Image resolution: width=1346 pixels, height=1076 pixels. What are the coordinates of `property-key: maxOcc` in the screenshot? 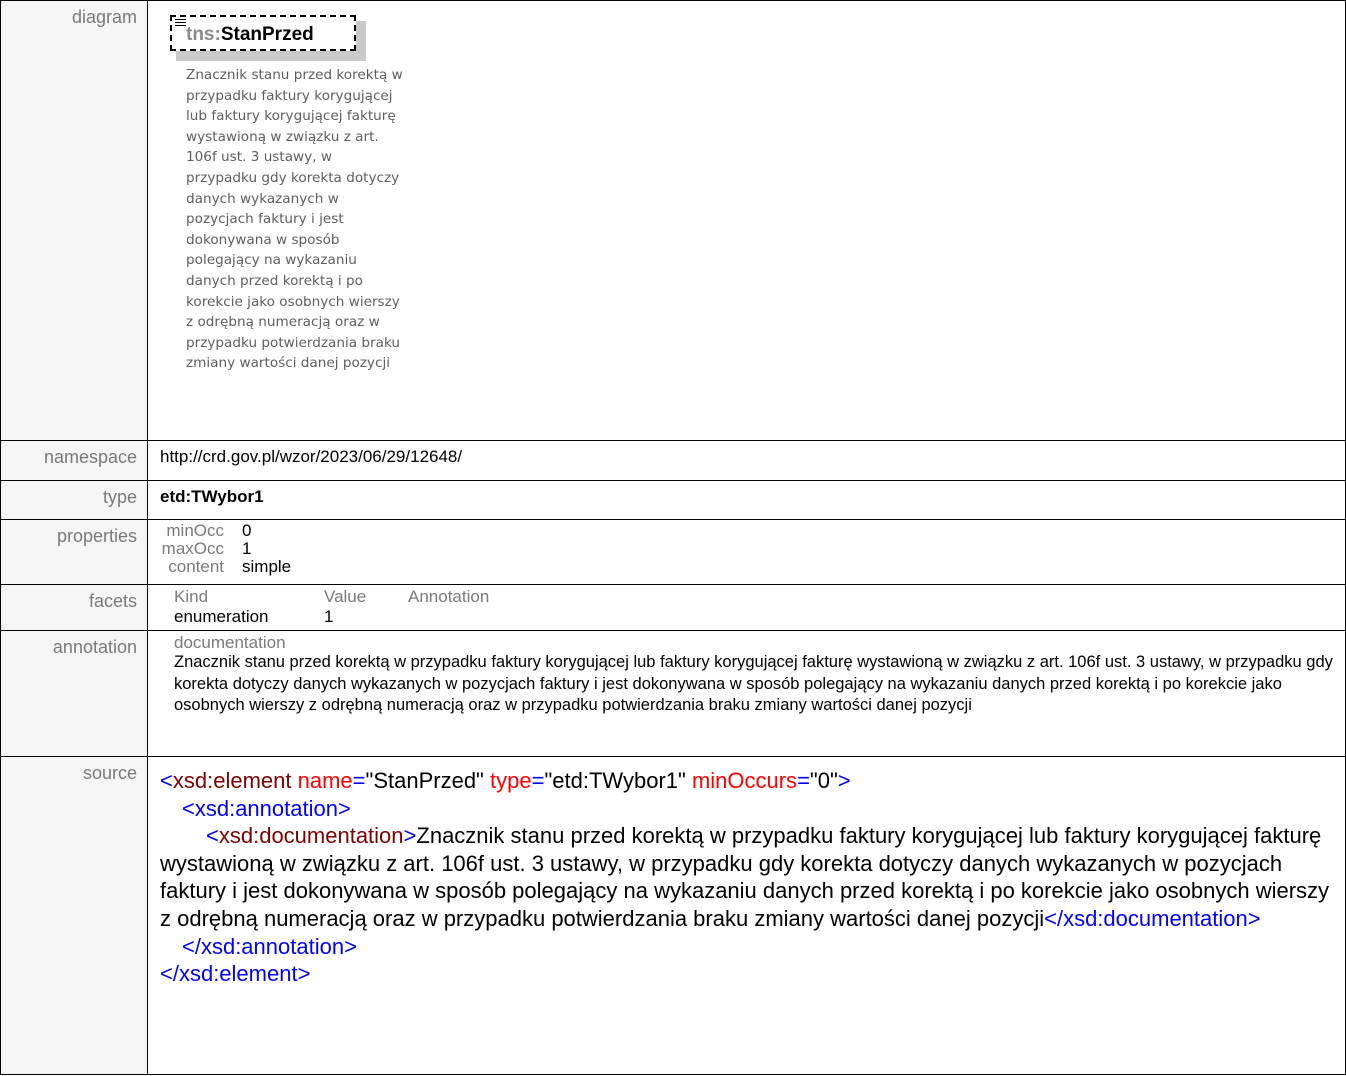 It's located at (192, 548).